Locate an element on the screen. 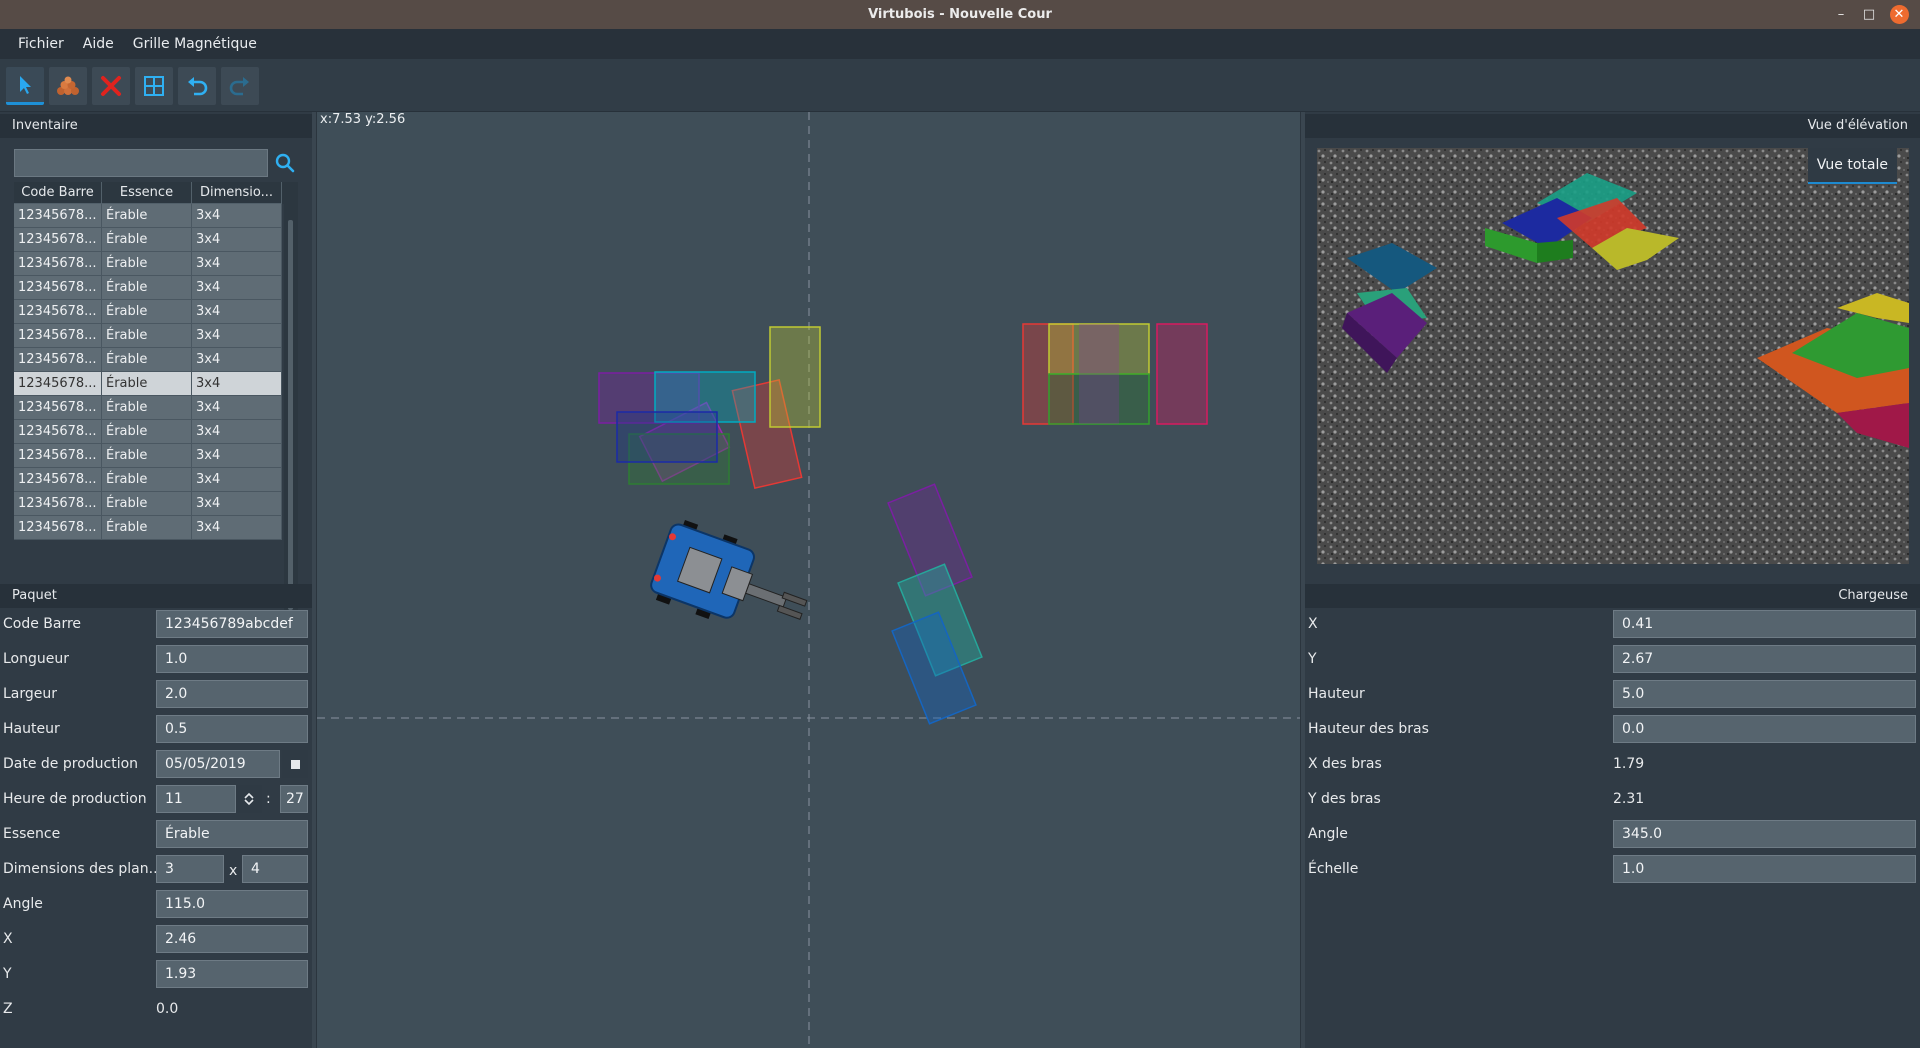  delete-tool-button is located at coordinates (111, 86).